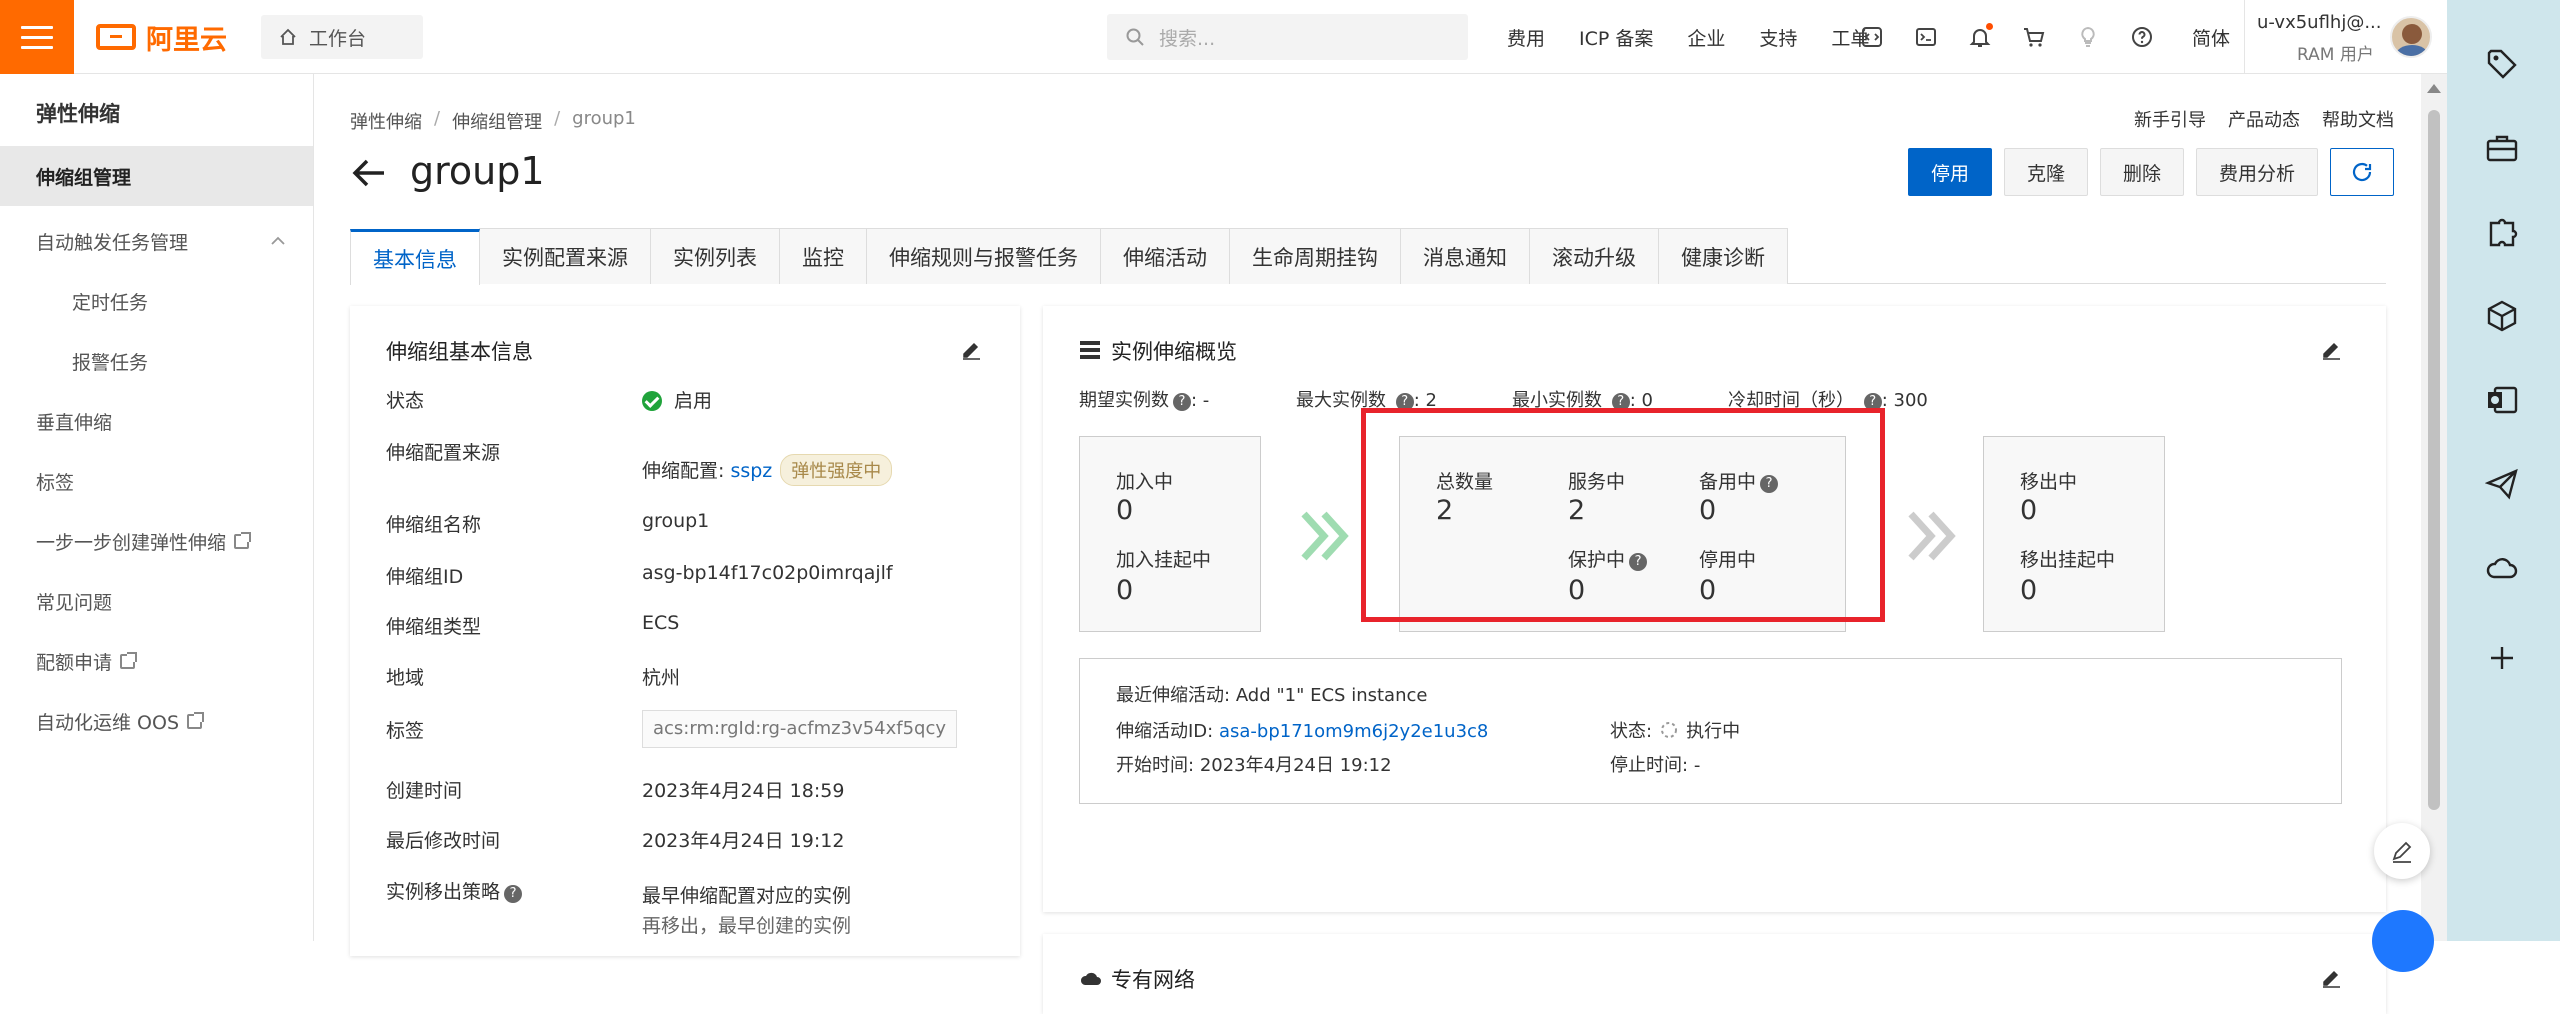 The image size is (2560, 1014). Describe the element at coordinates (2403, 941) in the screenshot. I see `assistant-button` at that location.